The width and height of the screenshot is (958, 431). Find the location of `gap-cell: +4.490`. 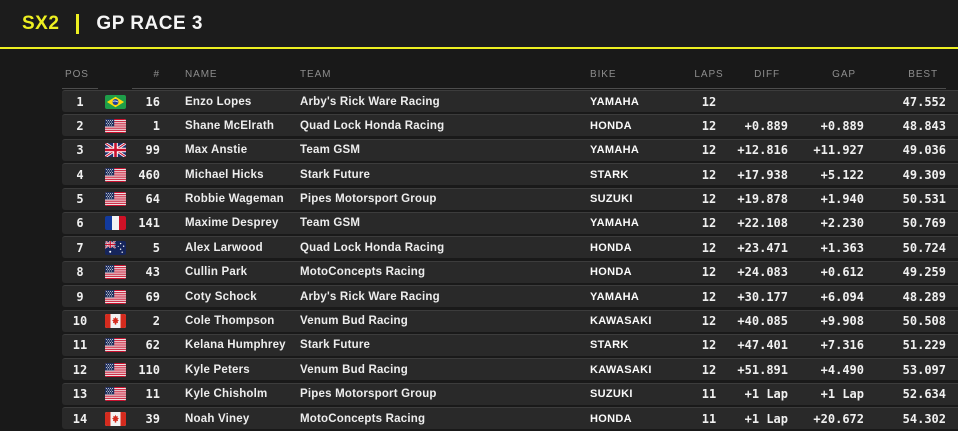

gap-cell: +4.490 is located at coordinates (842, 369).